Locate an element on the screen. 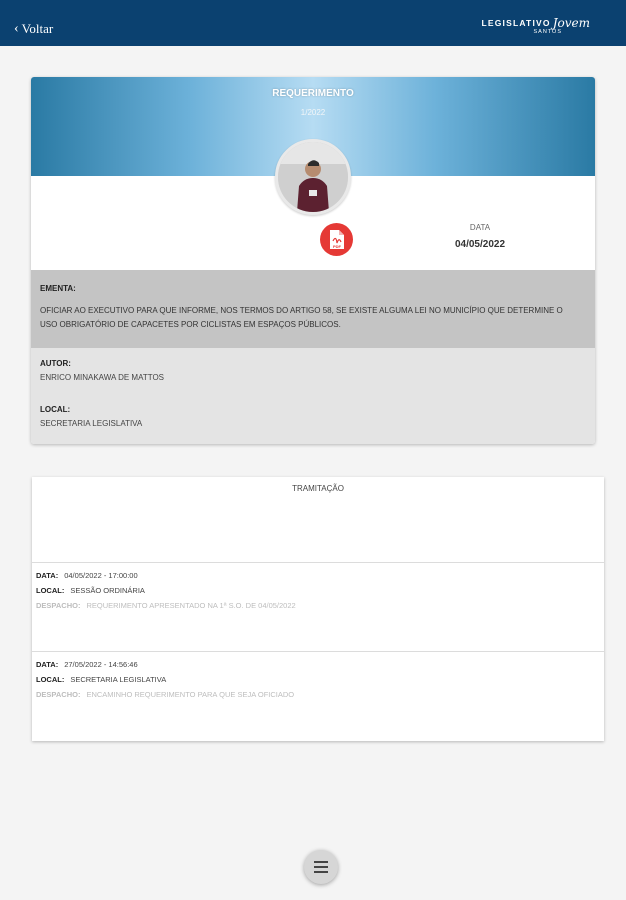 This screenshot has height=900, width=626. tramitacao-title: TRAMITAÇÃO is located at coordinates (318, 520).